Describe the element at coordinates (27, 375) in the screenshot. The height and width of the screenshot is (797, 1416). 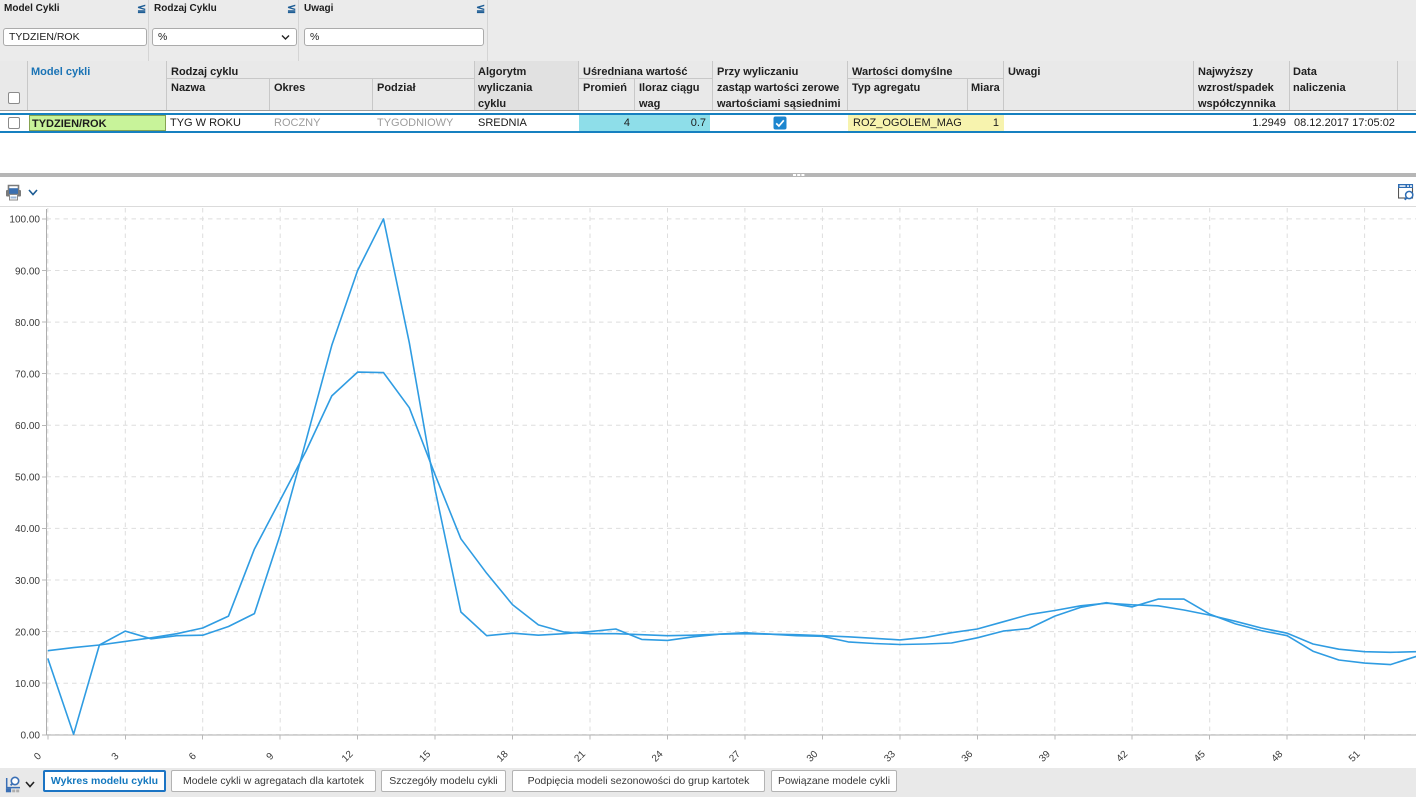
I see `svg-text: 70.00` at that location.